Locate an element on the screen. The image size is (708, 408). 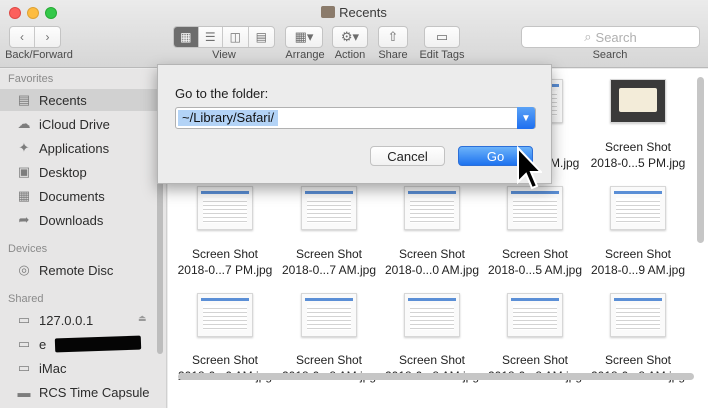
file-name: Screen Shot 2018-0...7 PM.jpg is located at coordinates (225, 262).